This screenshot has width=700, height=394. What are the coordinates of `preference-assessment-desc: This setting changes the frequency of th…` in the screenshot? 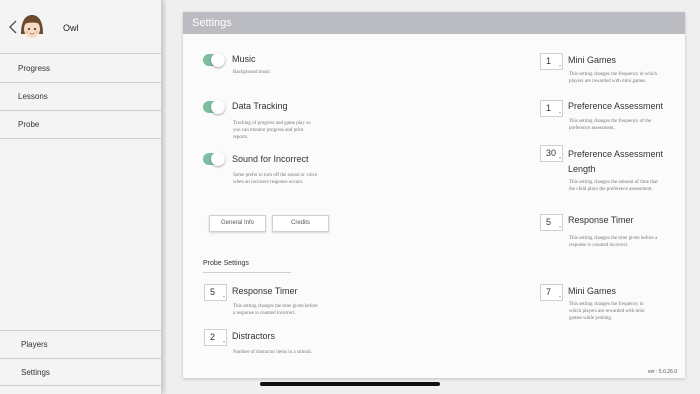 It's located at (610, 125).